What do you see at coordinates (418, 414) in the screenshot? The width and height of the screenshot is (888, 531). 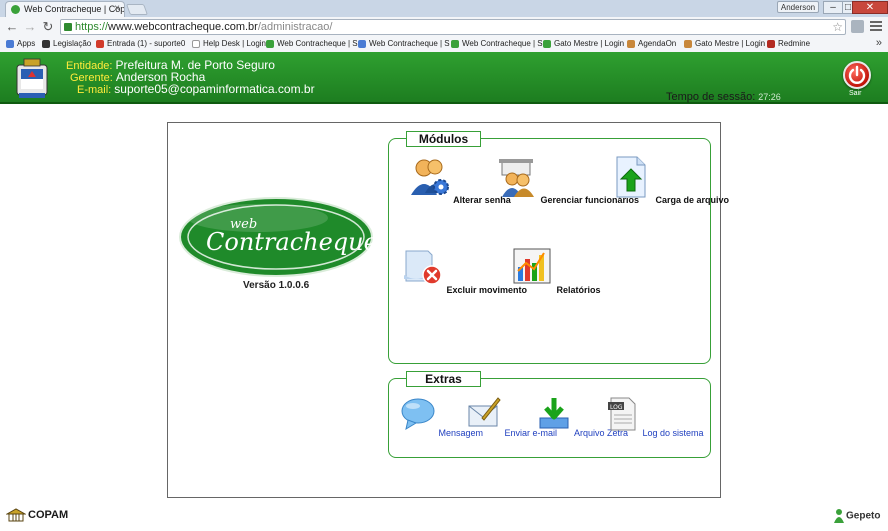 I see `message-bubble-icon` at bounding box center [418, 414].